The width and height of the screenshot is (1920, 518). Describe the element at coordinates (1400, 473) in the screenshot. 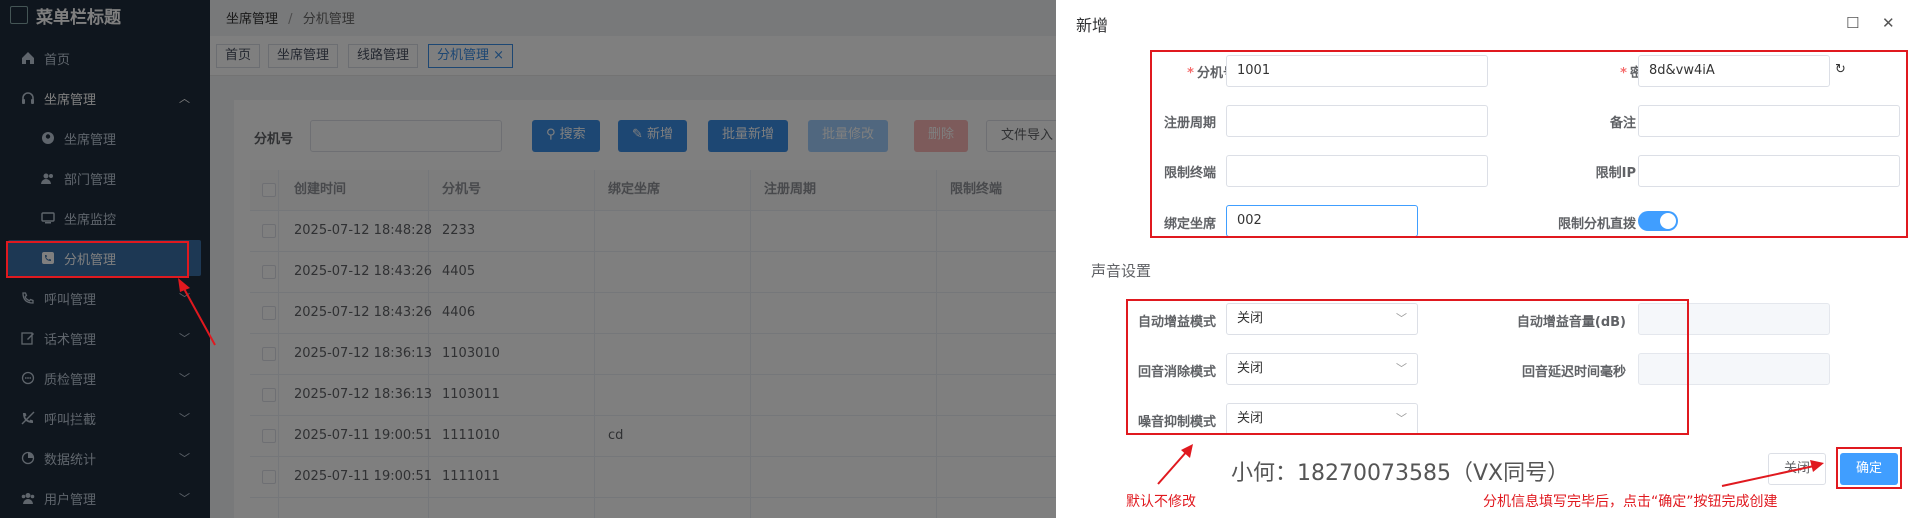

I see `watermark-text: 小何：18270073585（VX同号）` at that location.